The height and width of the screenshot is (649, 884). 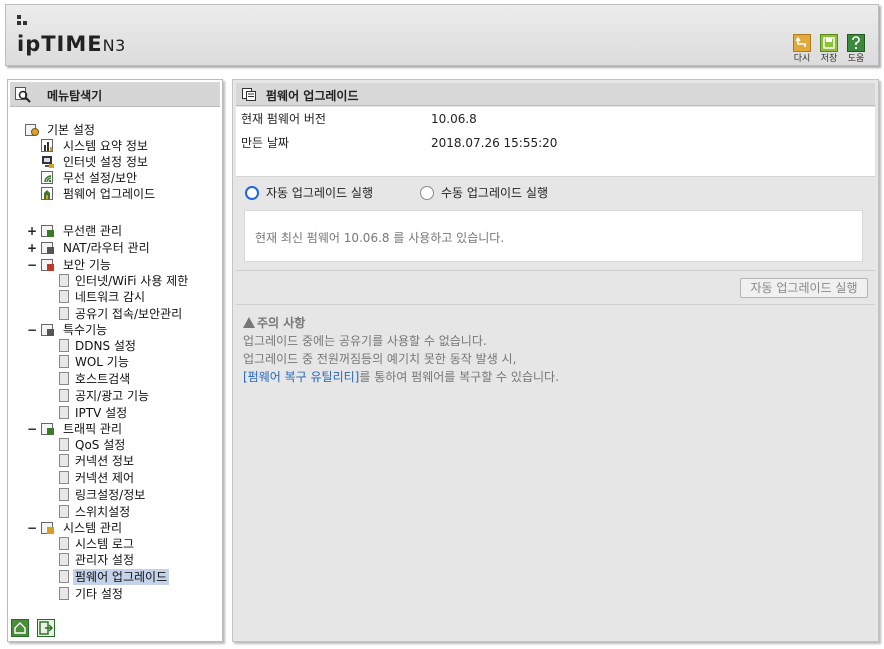 I want to click on menu-explorer-title: 메뉴탐색기, so click(x=75, y=96).